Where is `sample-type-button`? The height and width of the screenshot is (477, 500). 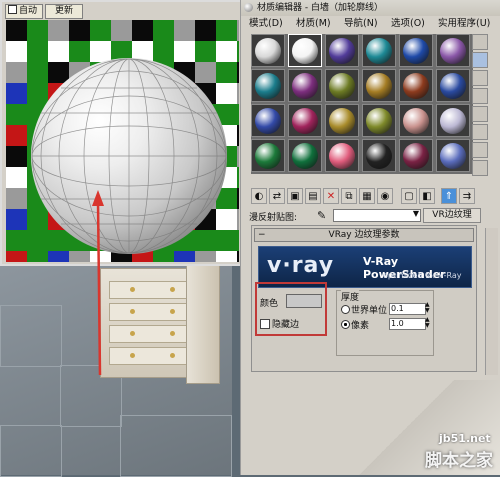 sample-type-button is located at coordinates (480, 42).